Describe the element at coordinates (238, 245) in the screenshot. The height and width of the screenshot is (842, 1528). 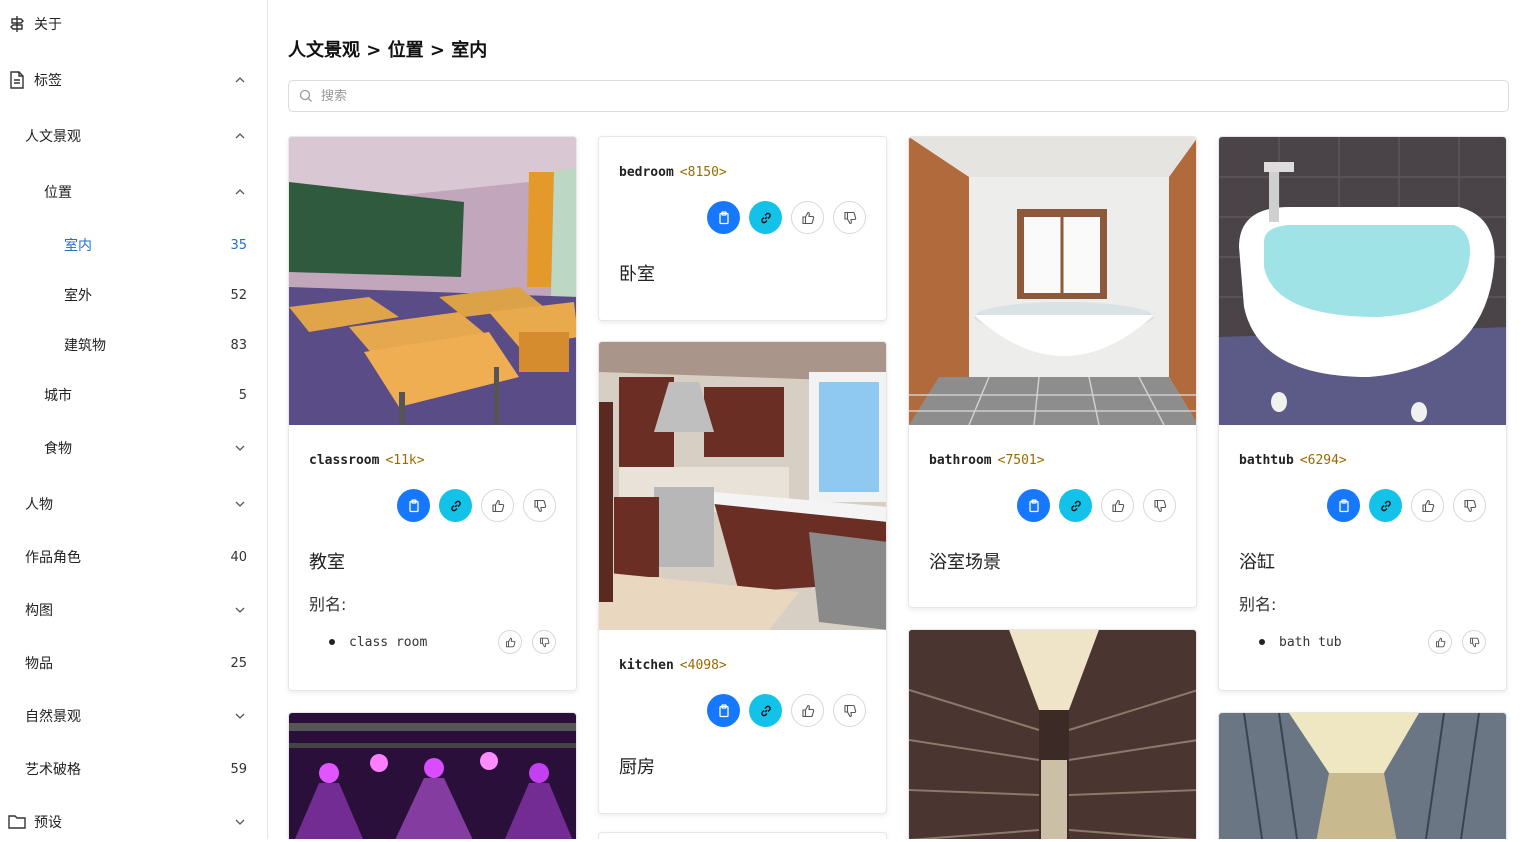
I see `sidebar-item-count: 35` at that location.